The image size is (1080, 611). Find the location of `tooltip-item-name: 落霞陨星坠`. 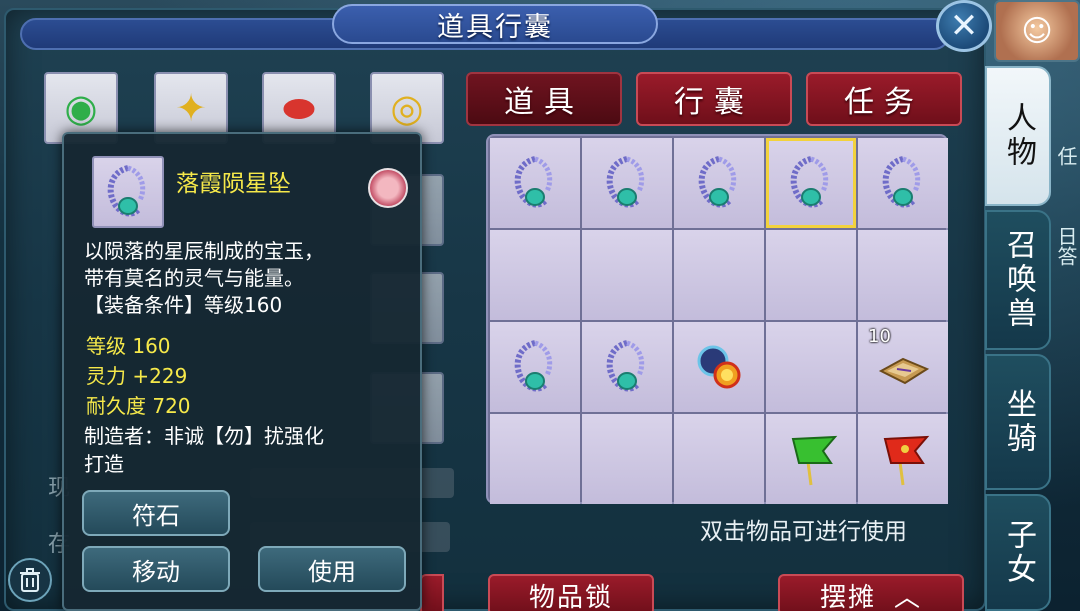

tooltip-item-name: 落霞陨星坠 is located at coordinates (233, 184).